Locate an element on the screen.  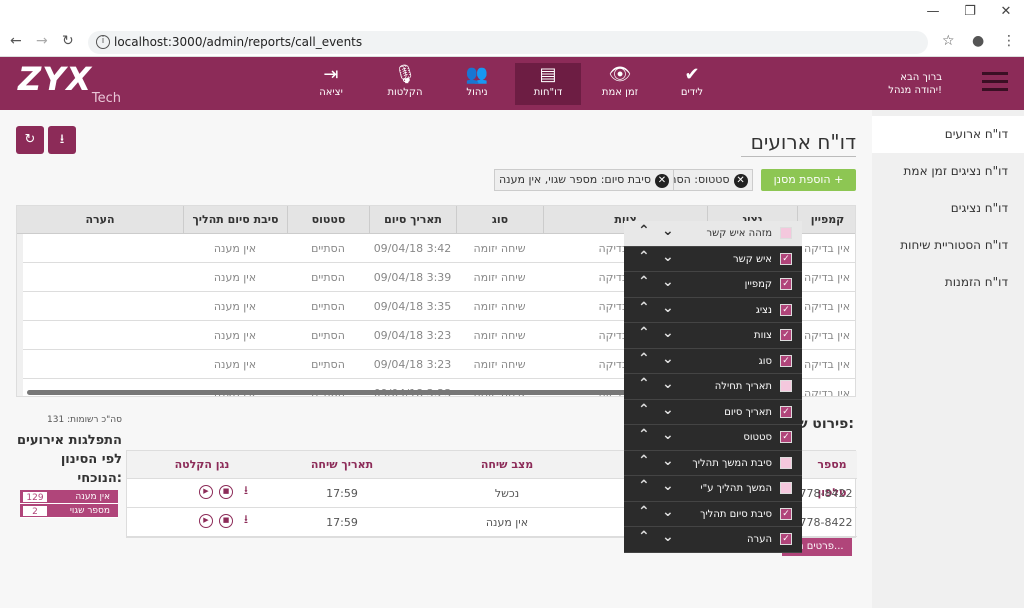
filter-chip-reason: סיבת סיום: מספר שגוי, אין מענה ✕ is located at coordinates (584, 180).